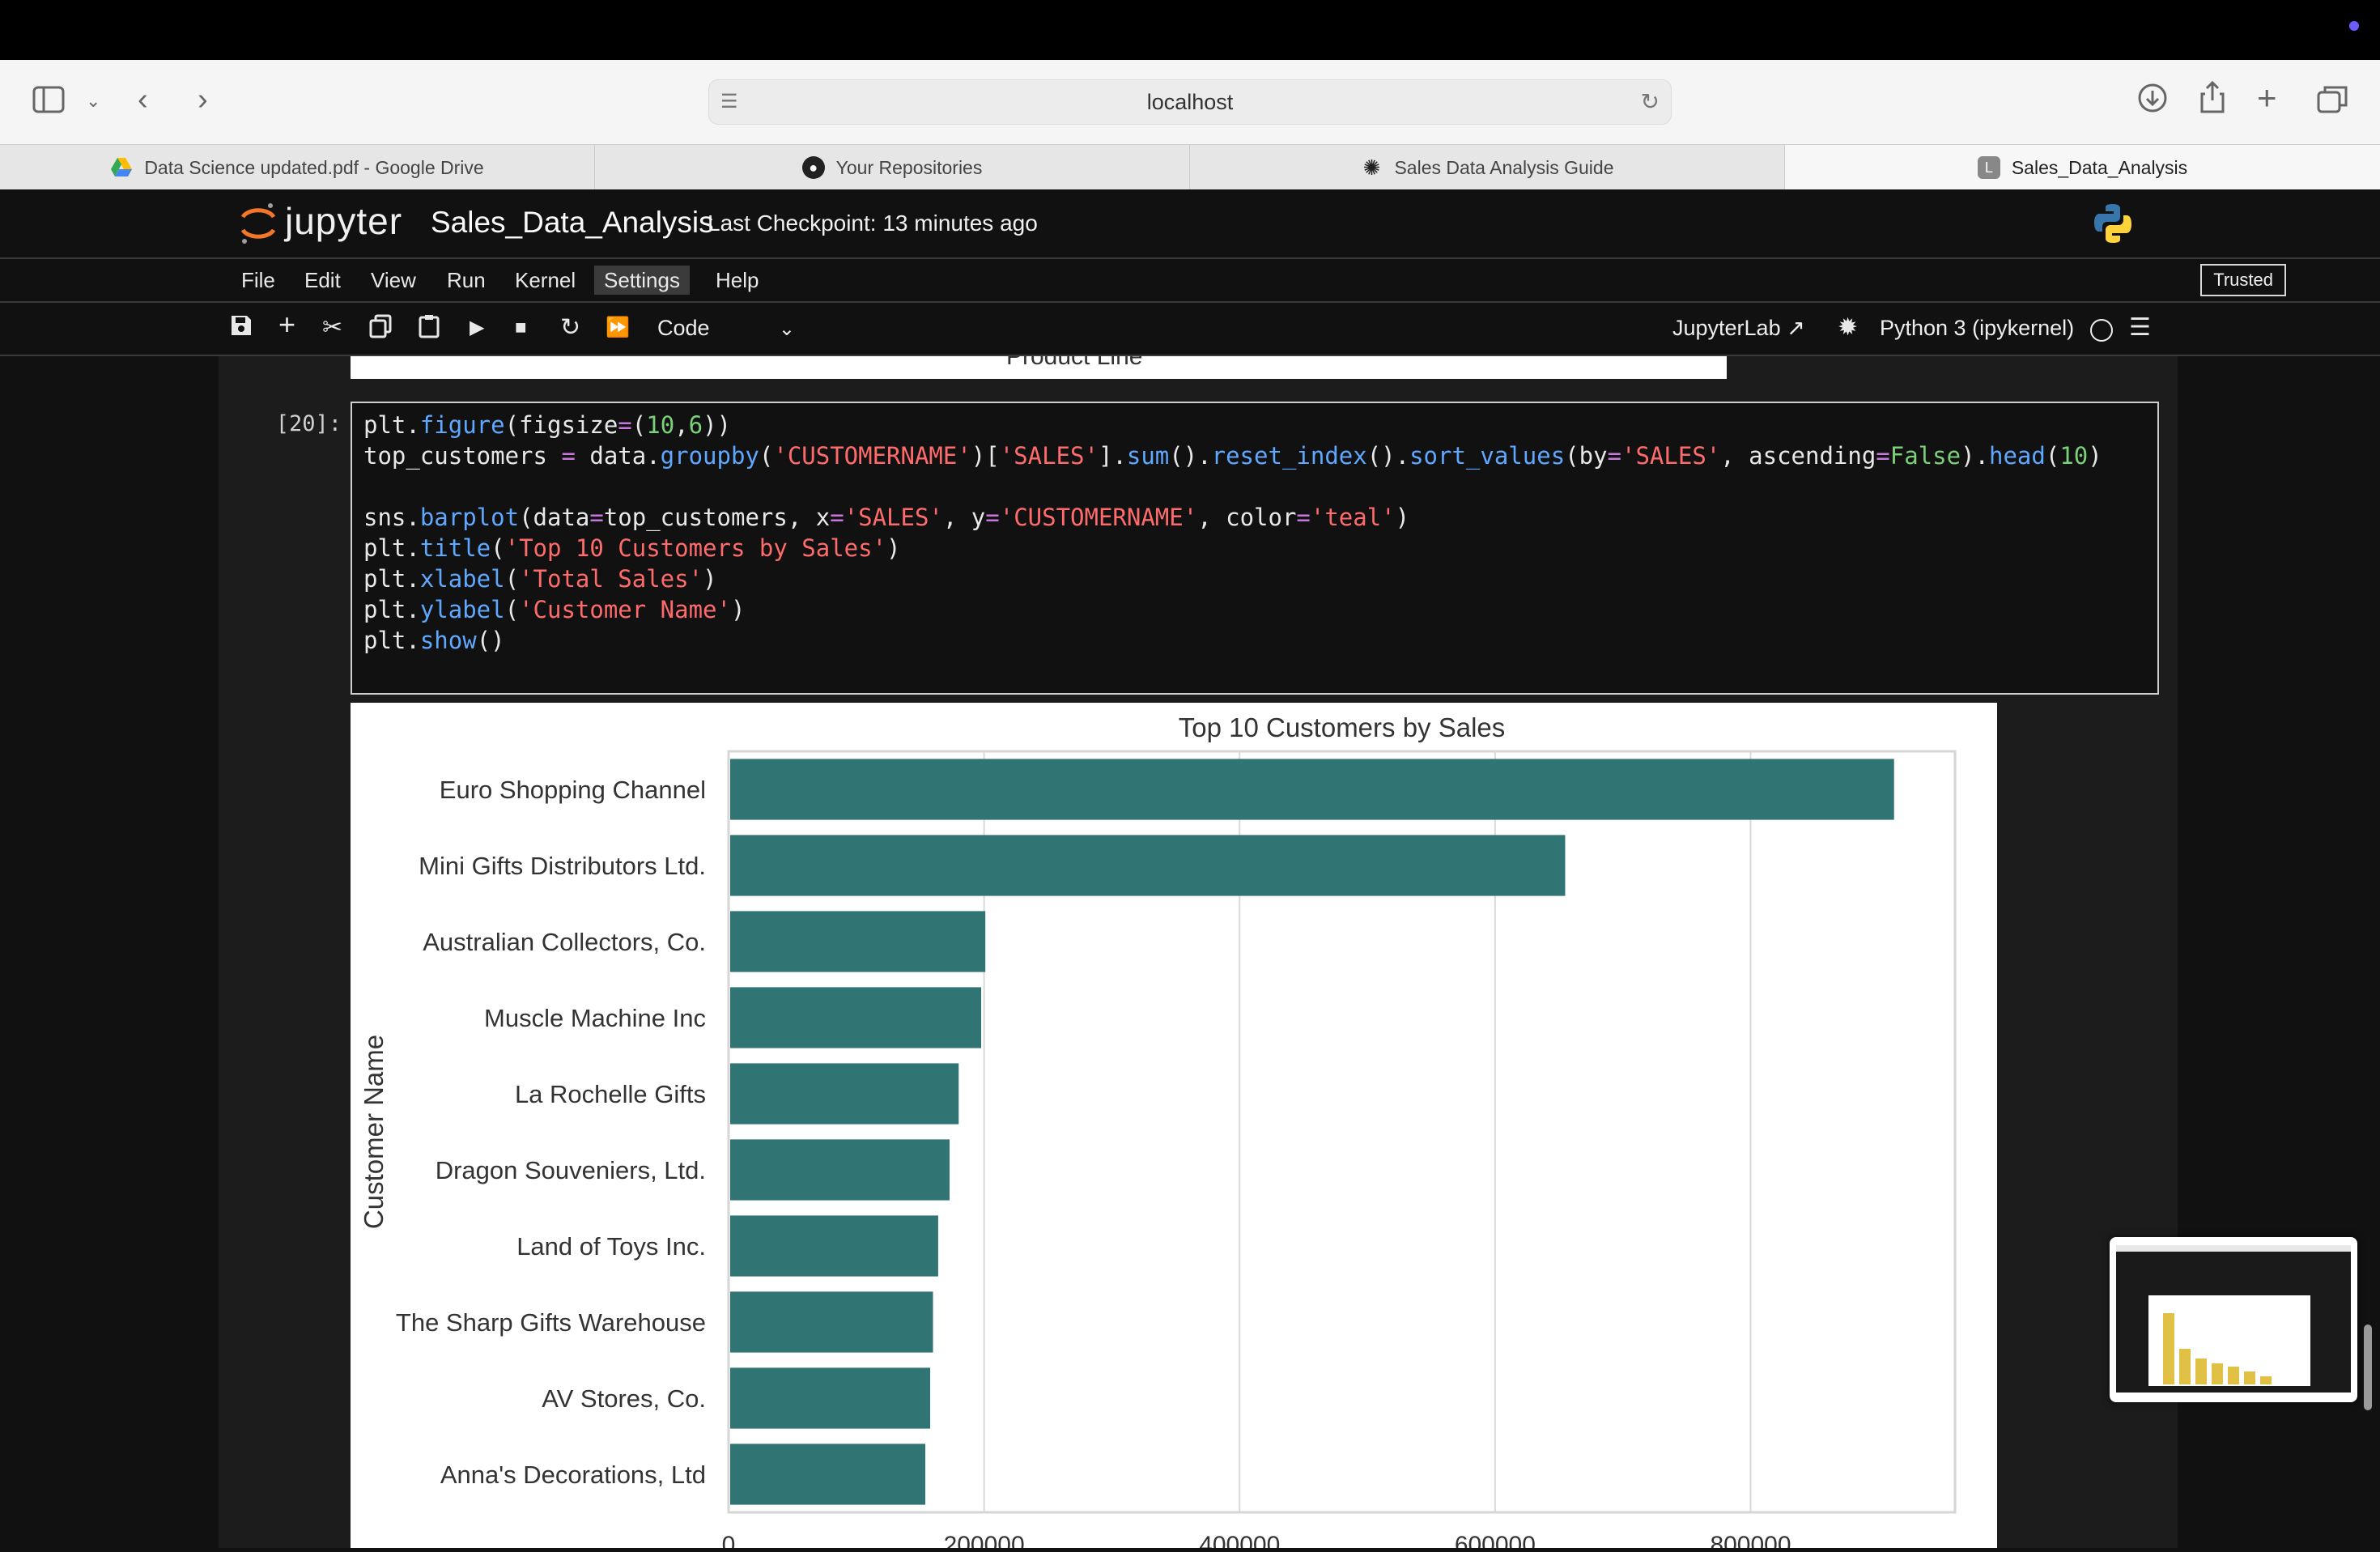 This screenshot has width=2380, height=1552. Describe the element at coordinates (545, 280) in the screenshot. I see `menu-kernel: Kernel` at that location.